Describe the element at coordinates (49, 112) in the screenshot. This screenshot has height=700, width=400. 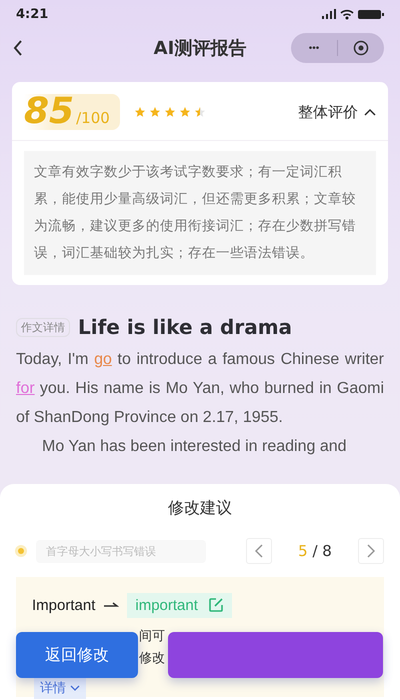
I see `score-value: 85` at that location.